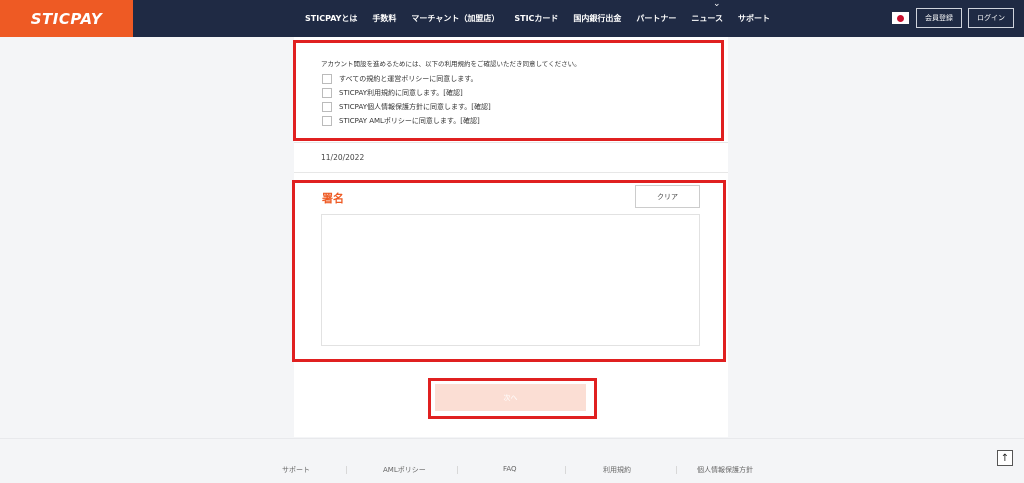 The height and width of the screenshot is (483, 1024). Describe the element at coordinates (327, 106) in the screenshot. I see `privacy-policy-checkbox` at that location.